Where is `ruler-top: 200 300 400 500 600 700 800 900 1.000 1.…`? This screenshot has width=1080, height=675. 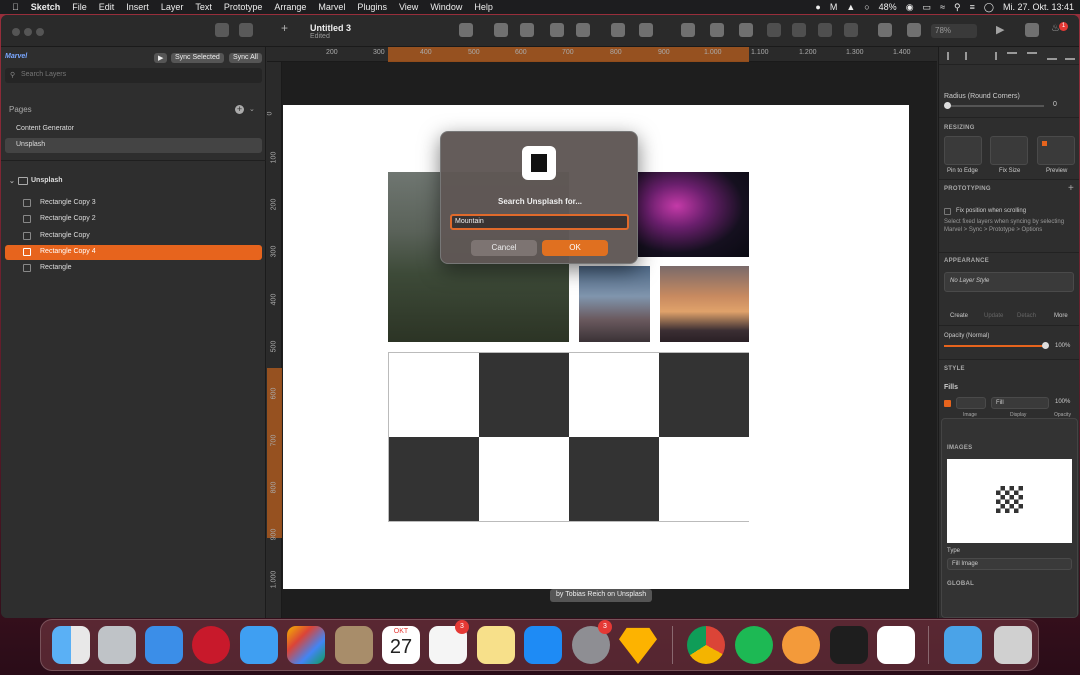
ruler-top: 200 300 400 500 600 700 800 900 1.000 1.… is located at coordinates (602, 54).